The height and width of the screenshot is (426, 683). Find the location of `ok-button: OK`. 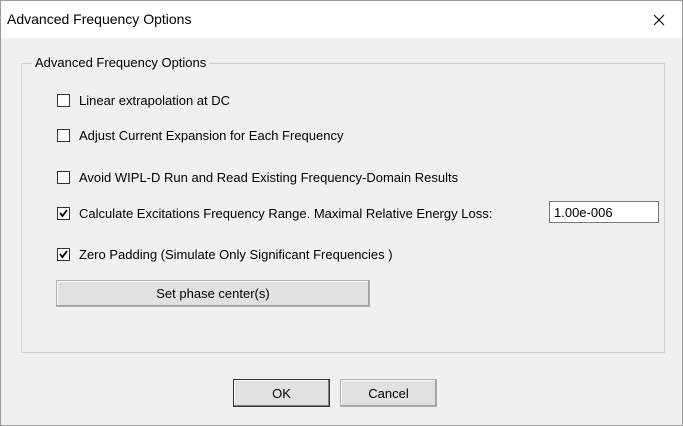

ok-button: OK is located at coordinates (281, 393).